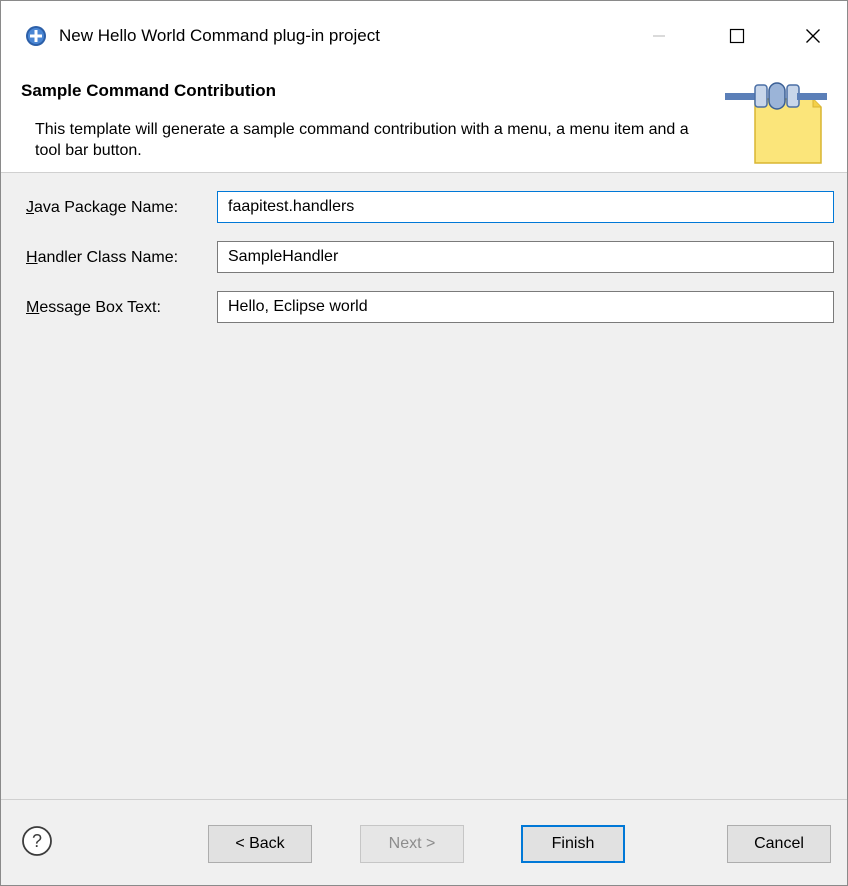  What do you see at coordinates (525, 257) in the screenshot?
I see `handler-class-input` at bounding box center [525, 257].